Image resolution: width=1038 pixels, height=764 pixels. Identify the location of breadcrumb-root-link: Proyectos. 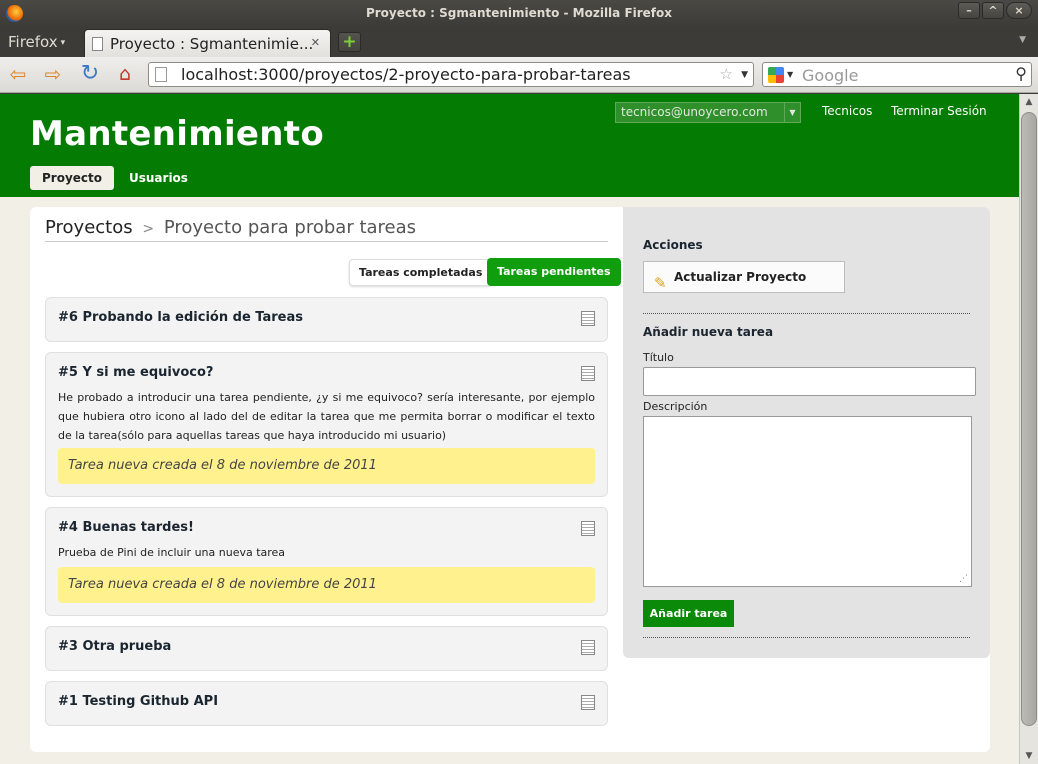
(89, 227).